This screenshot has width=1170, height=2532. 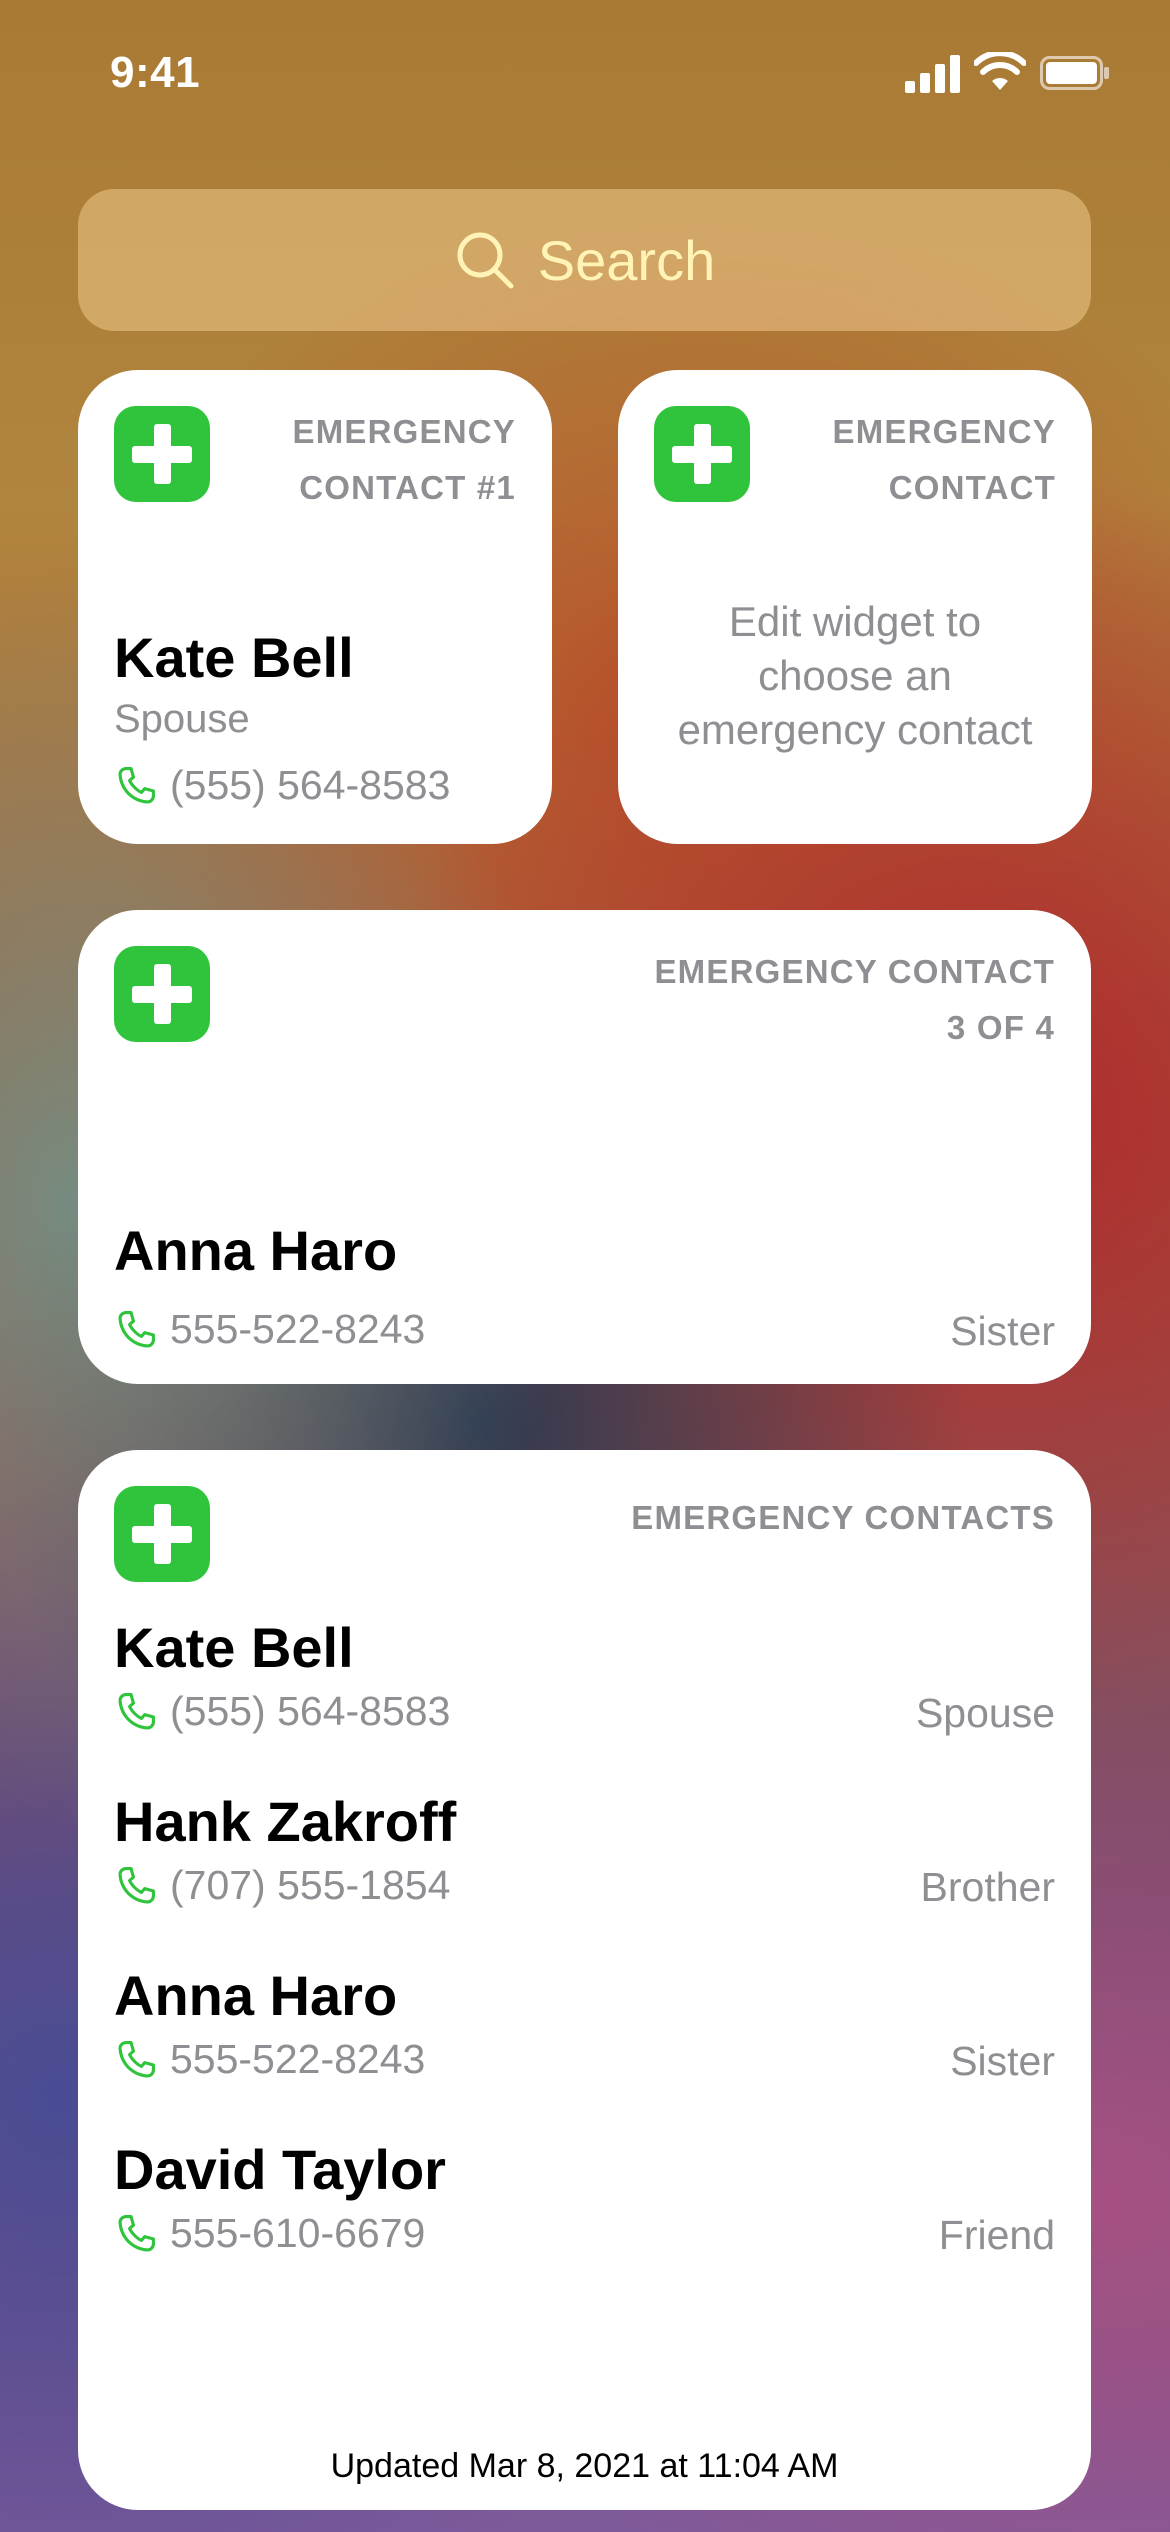 I want to click on widget-caption: EMERGENCY CONTACTS, so click(x=843, y=1517).